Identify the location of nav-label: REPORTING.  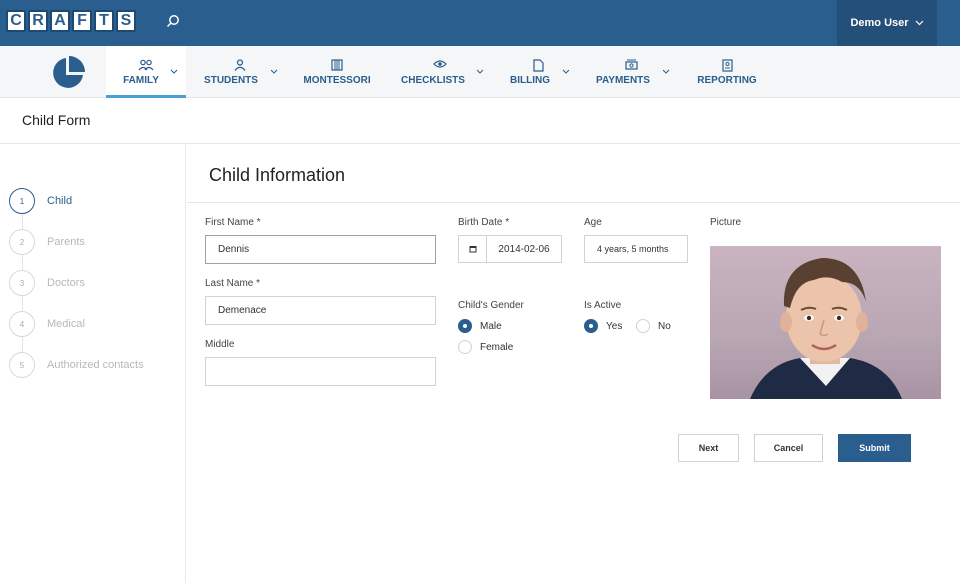
(727, 80).